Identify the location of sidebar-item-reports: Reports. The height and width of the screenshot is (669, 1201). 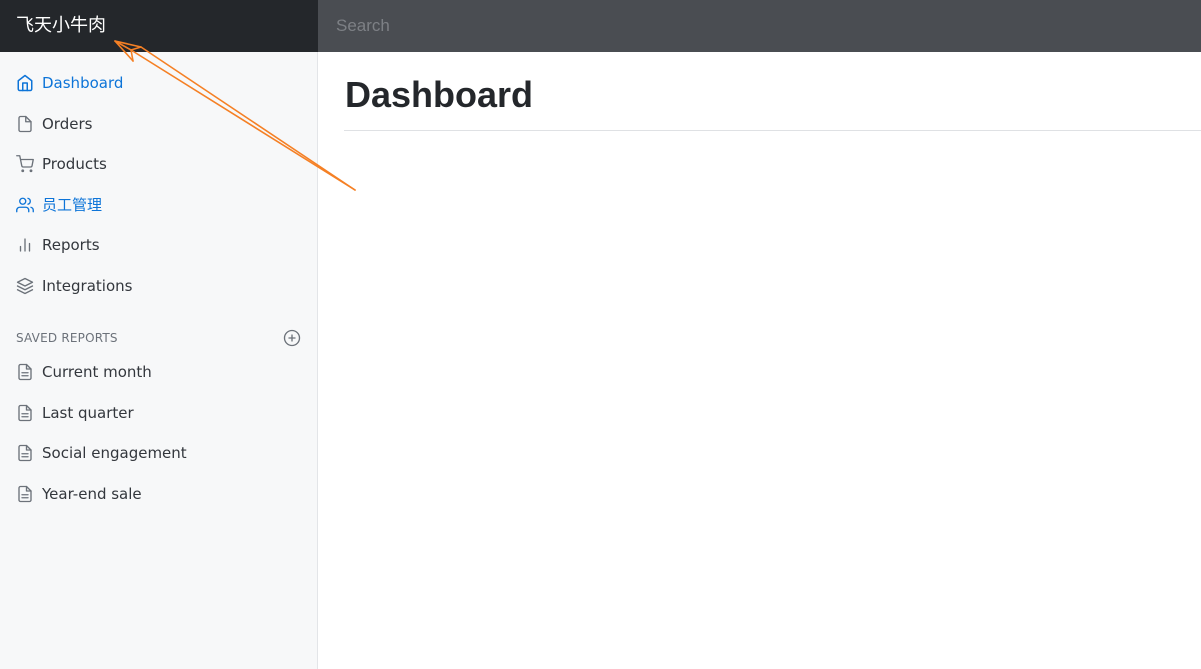
(158, 245).